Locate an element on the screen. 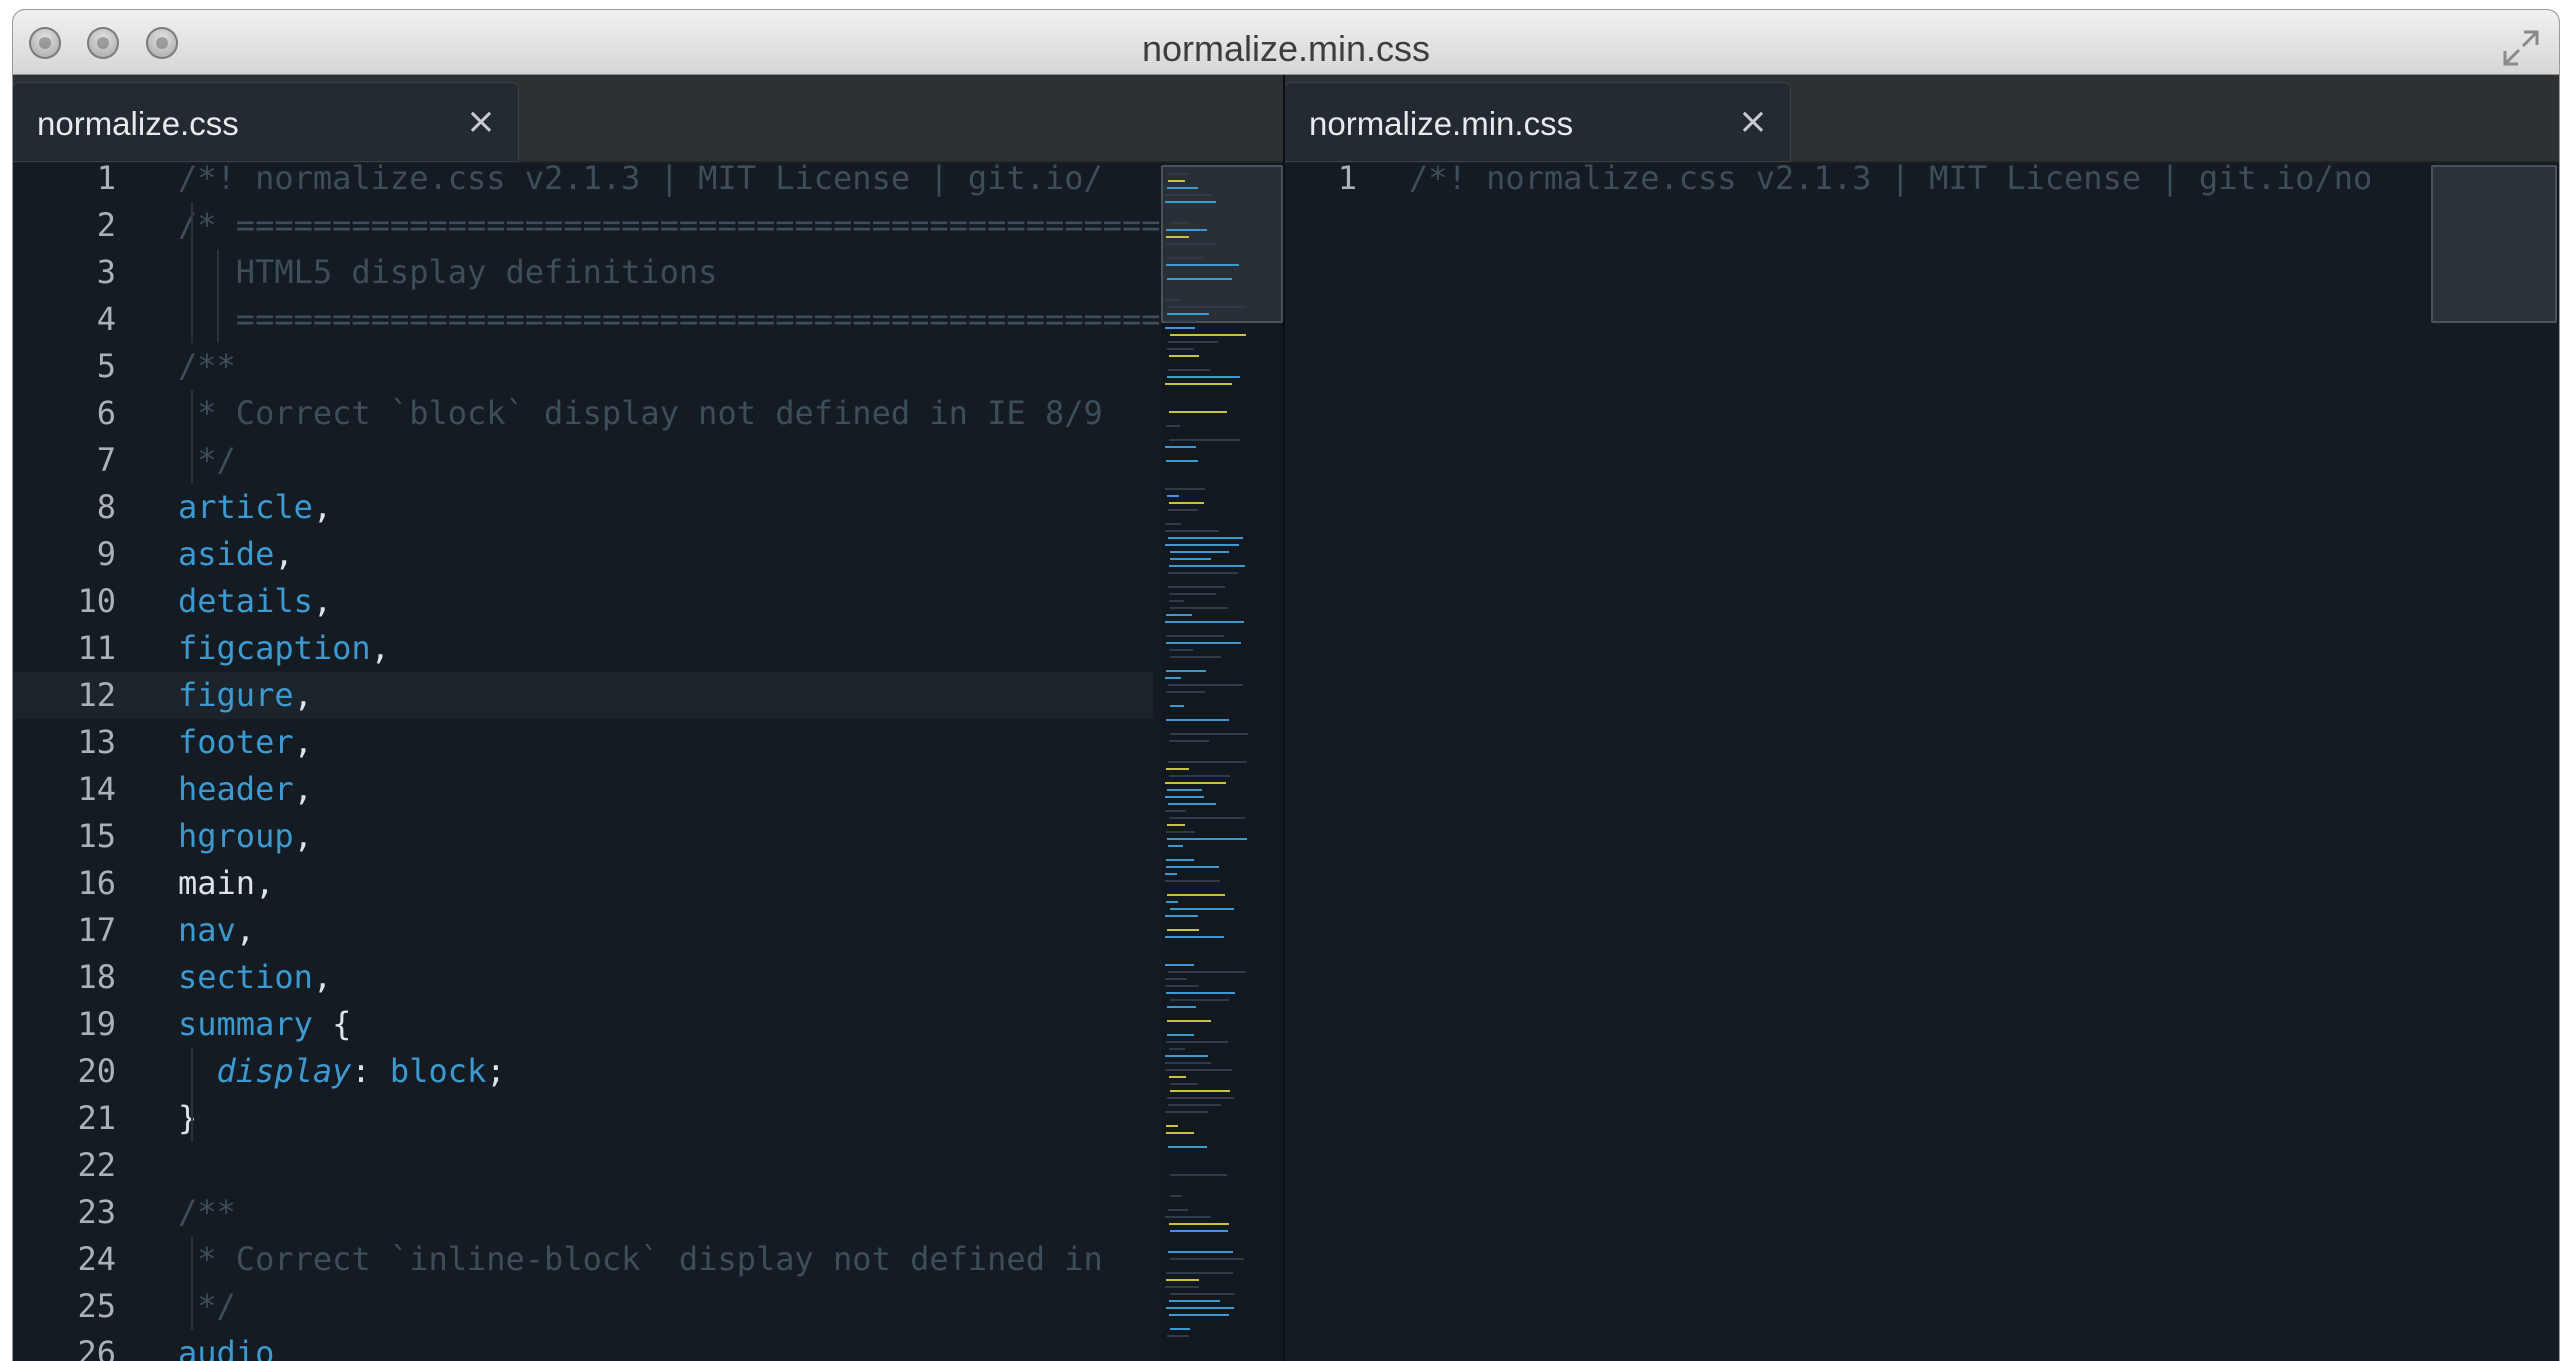  line-number: 19 is located at coordinates (96, 1024).